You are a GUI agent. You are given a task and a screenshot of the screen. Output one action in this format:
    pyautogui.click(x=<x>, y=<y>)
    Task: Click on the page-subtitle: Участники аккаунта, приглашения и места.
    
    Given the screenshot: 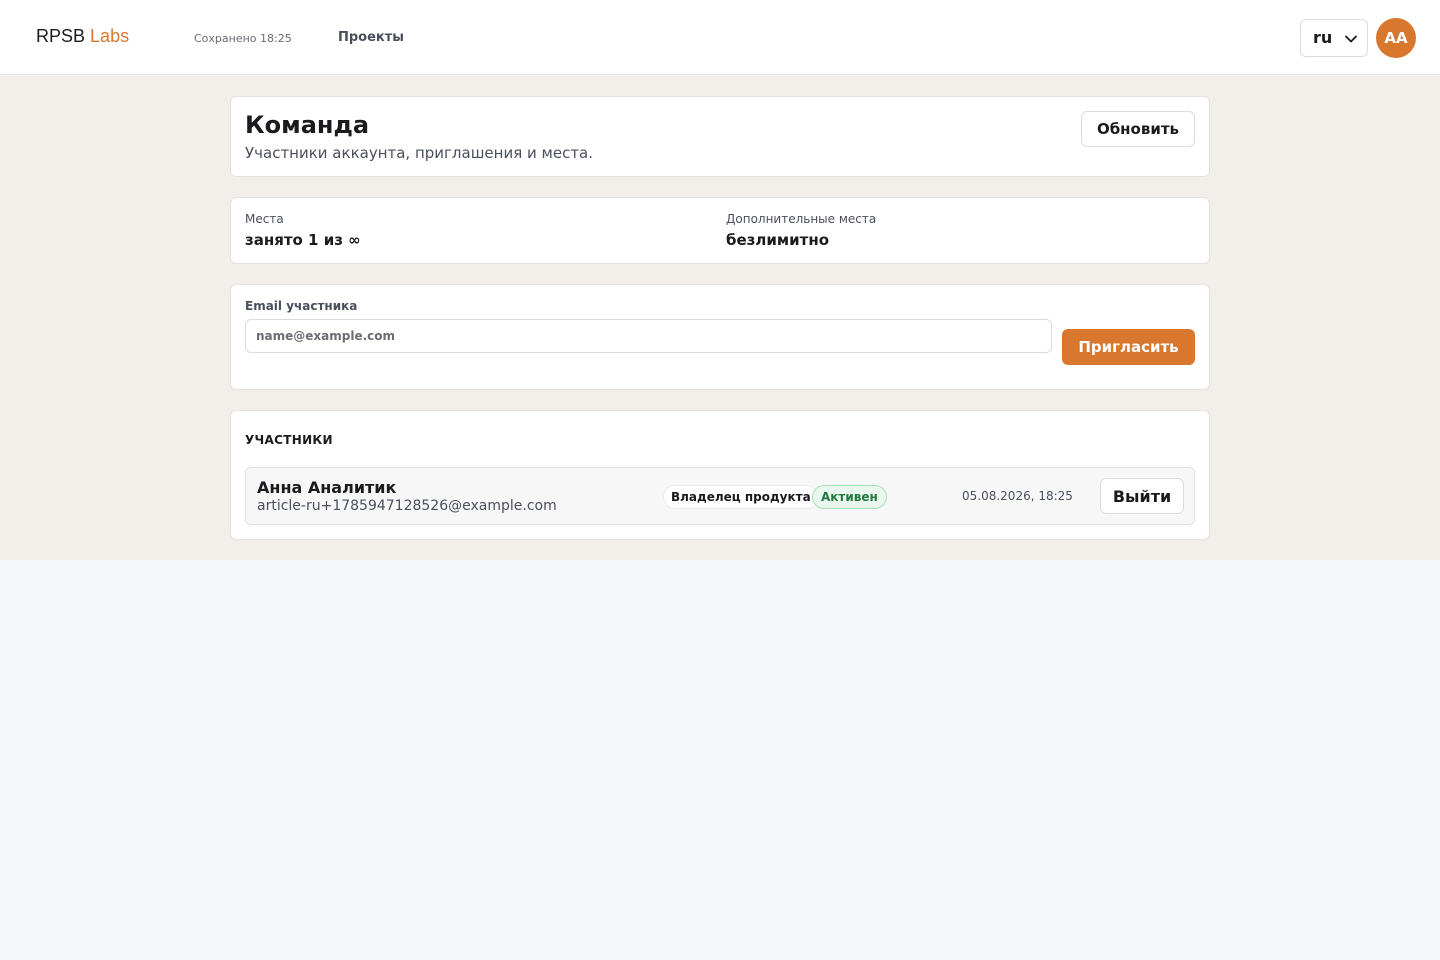 What is the action you would take?
    pyautogui.click(x=419, y=153)
    